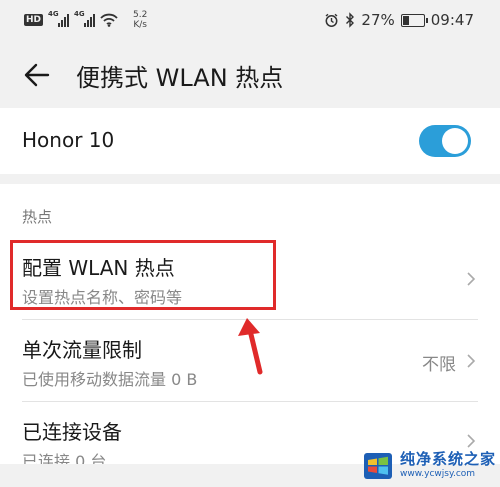 The image size is (500, 487). Describe the element at coordinates (82, 350) in the screenshot. I see `row-title: 单次流量限制` at that location.